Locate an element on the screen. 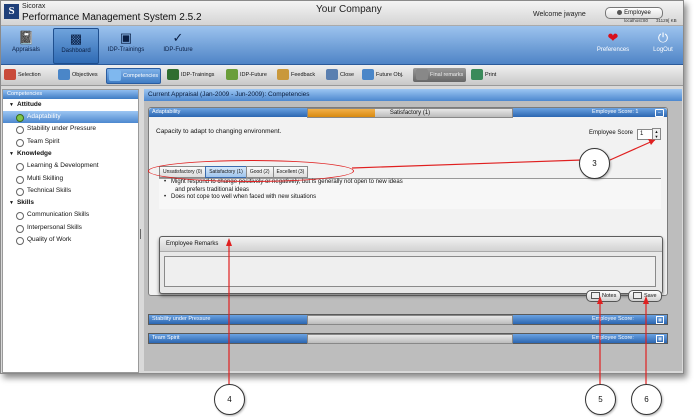 Image resolution: width=694 pixels, height=417 pixels. group-attitude: ▼ Attitude is located at coordinates (70, 105).